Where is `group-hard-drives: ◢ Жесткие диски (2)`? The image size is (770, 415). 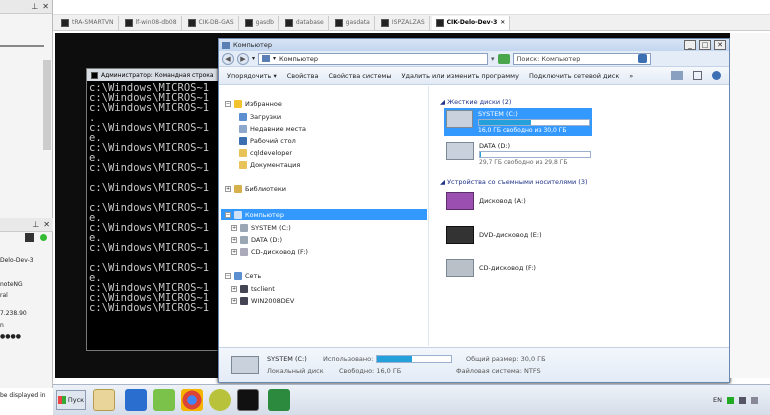
group-hard-drives: ◢ Жесткие диски (2) is located at coordinates (475, 102).